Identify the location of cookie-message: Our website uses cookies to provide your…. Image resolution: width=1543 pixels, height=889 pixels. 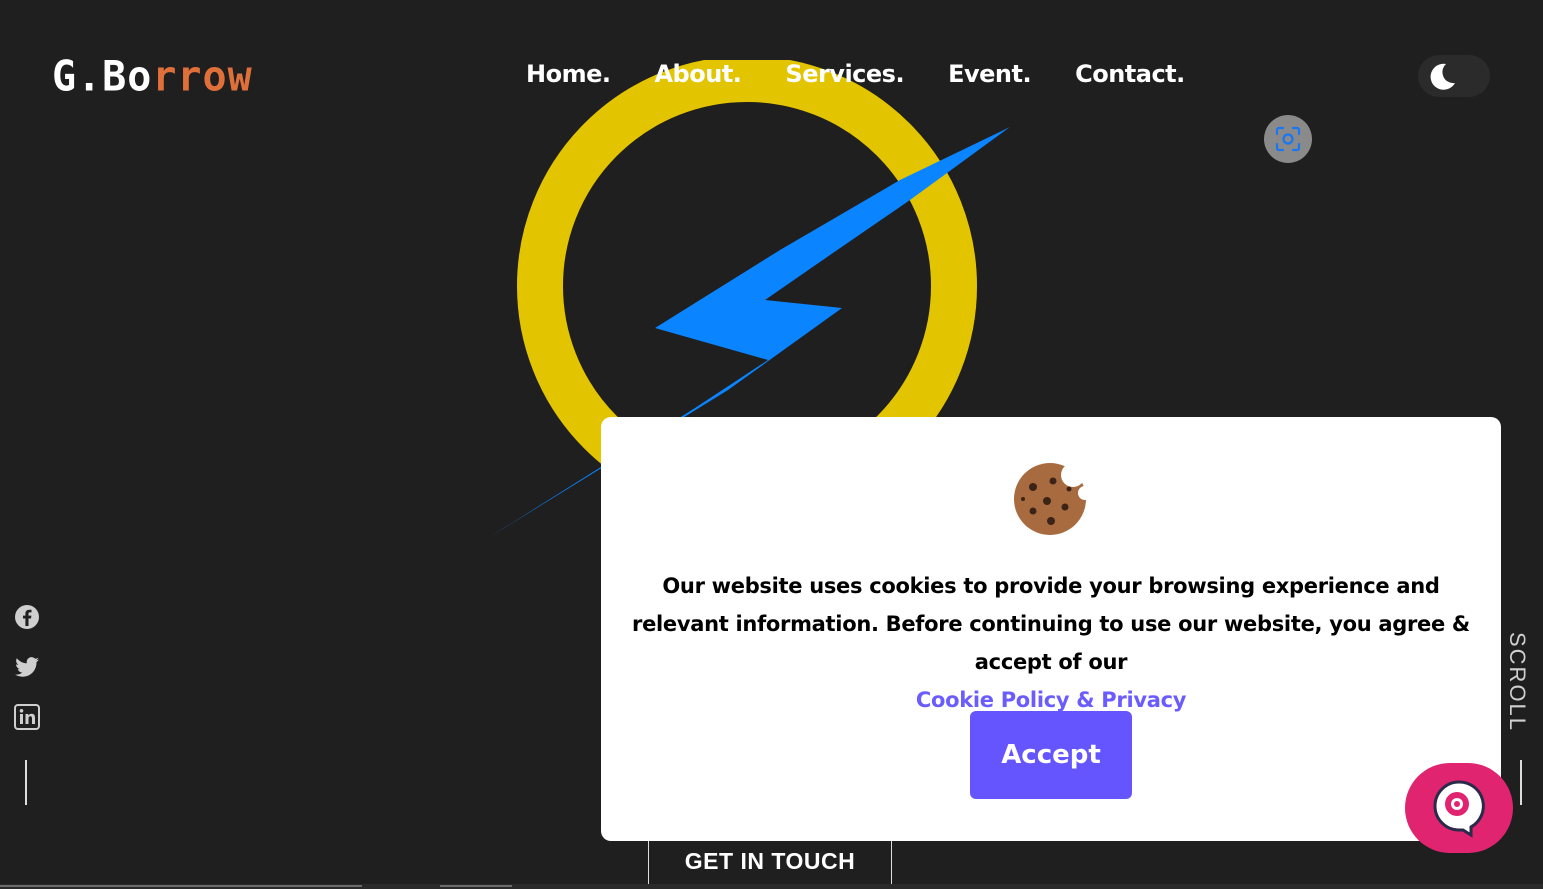
(1051, 643).